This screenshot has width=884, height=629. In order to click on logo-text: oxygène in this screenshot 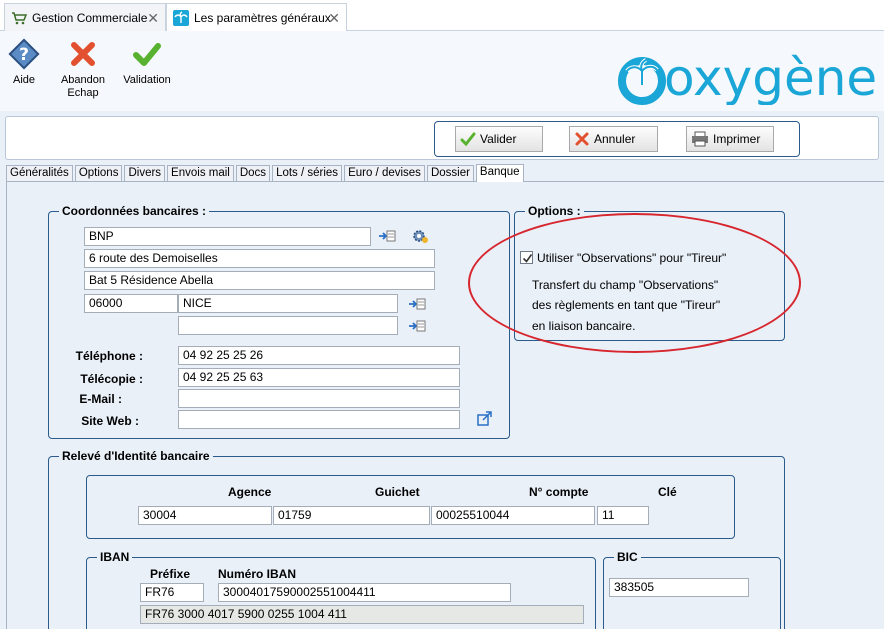, I will do `click(770, 78)`.